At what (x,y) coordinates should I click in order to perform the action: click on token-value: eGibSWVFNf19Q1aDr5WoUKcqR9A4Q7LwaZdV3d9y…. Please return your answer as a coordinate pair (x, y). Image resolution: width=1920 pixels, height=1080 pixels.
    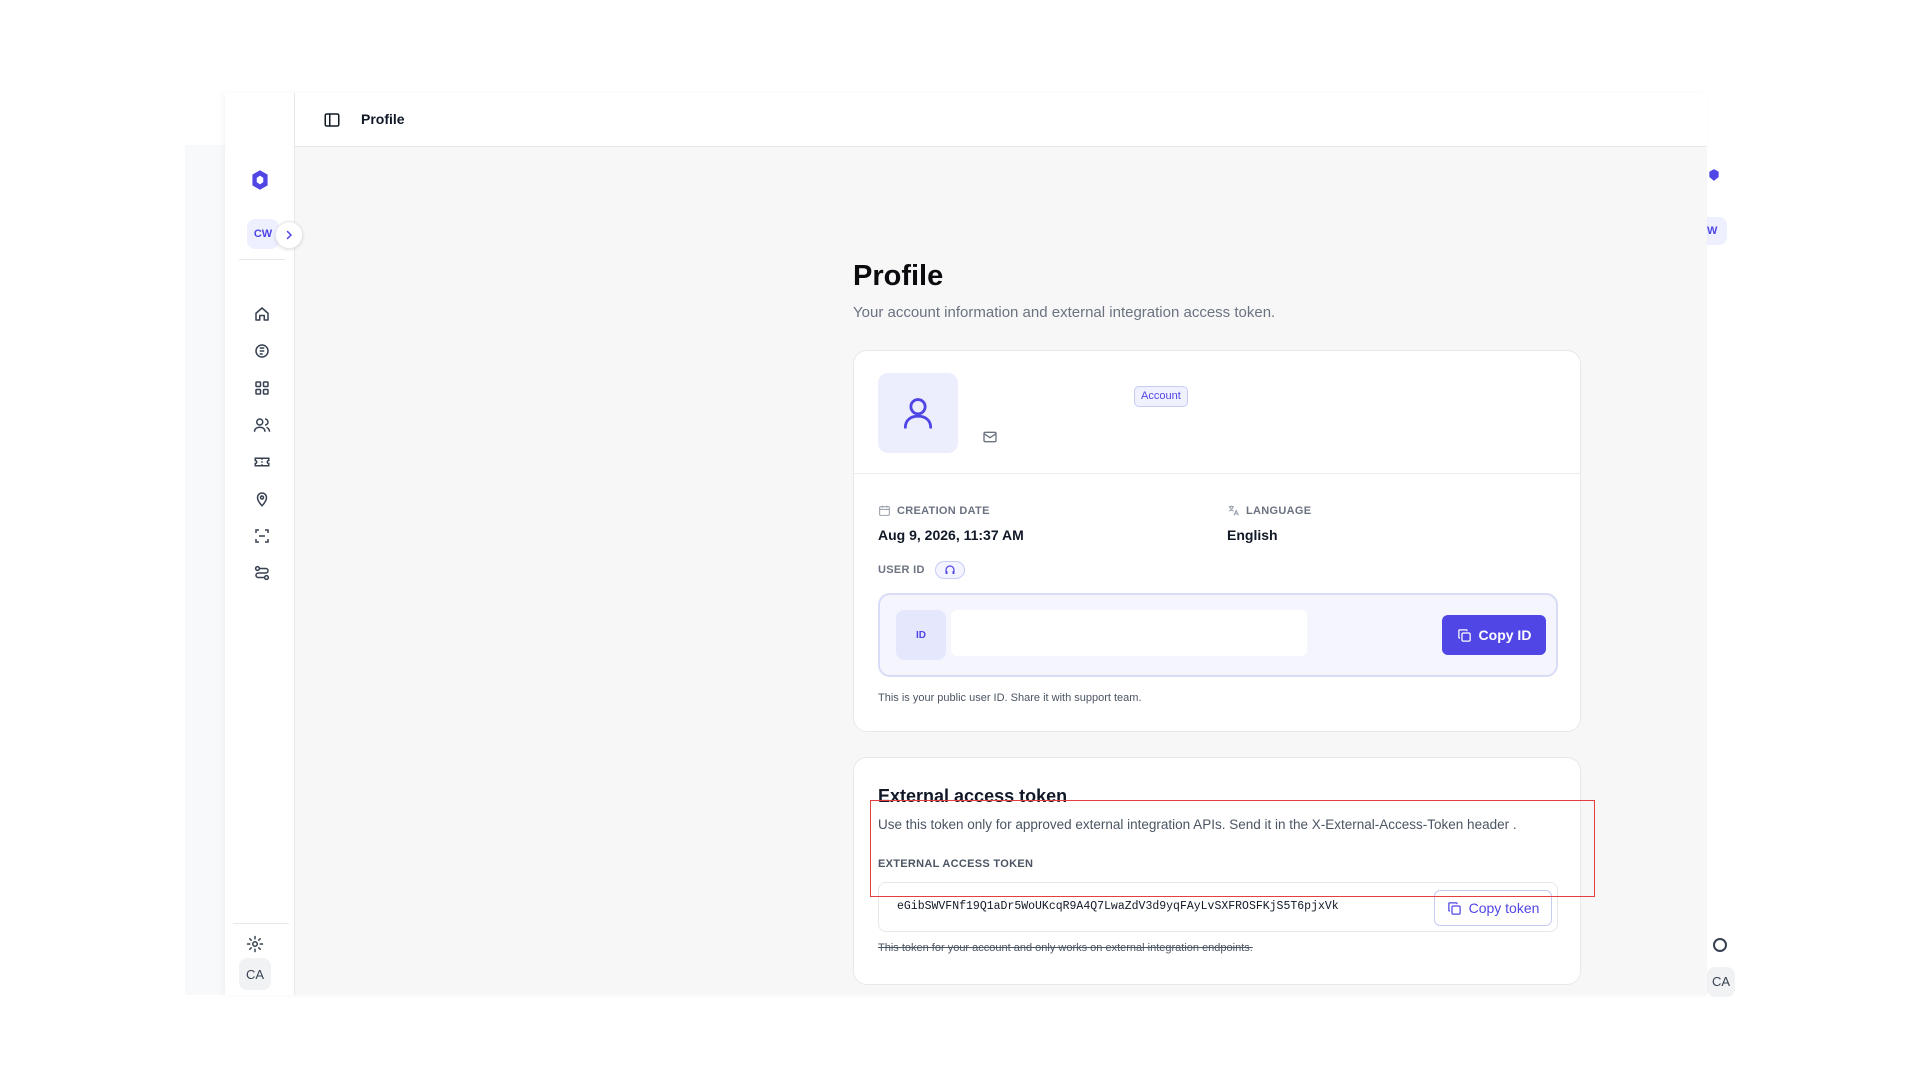
    Looking at the image, I should click on (1118, 906).